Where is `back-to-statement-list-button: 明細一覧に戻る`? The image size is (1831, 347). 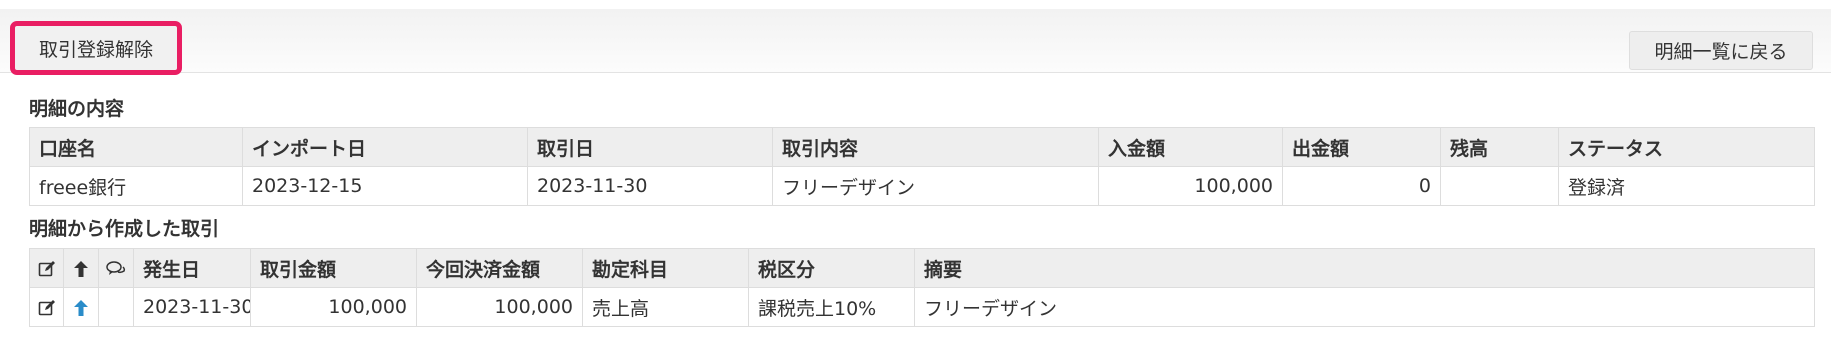
back-to-statement-list-button: 明細一覧に戻る is located at coordinates (1721, 50).